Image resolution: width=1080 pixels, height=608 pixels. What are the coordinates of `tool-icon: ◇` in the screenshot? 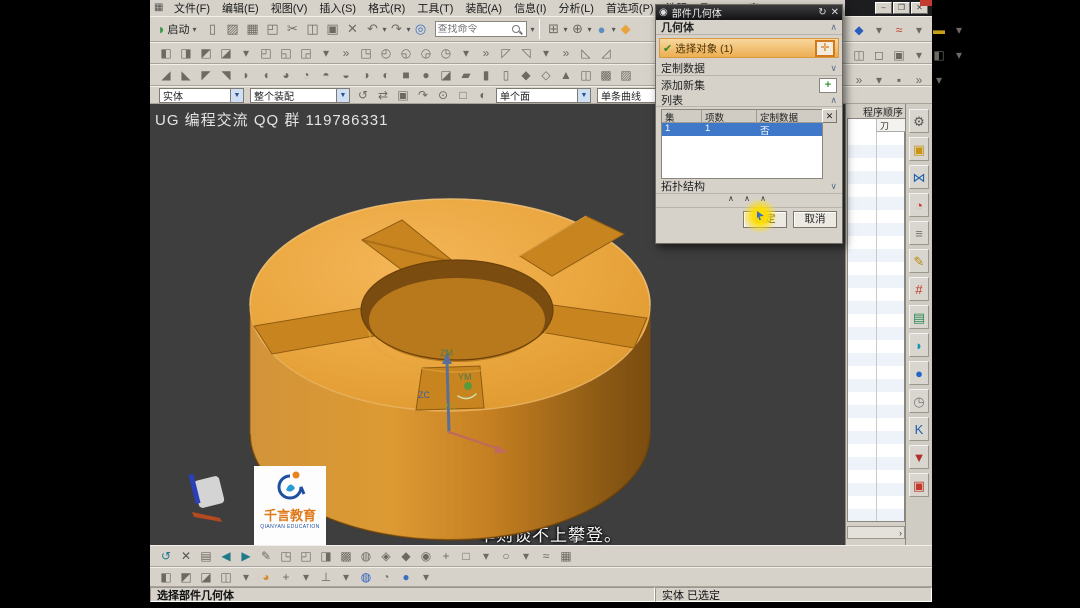 It's located at (546, 75).